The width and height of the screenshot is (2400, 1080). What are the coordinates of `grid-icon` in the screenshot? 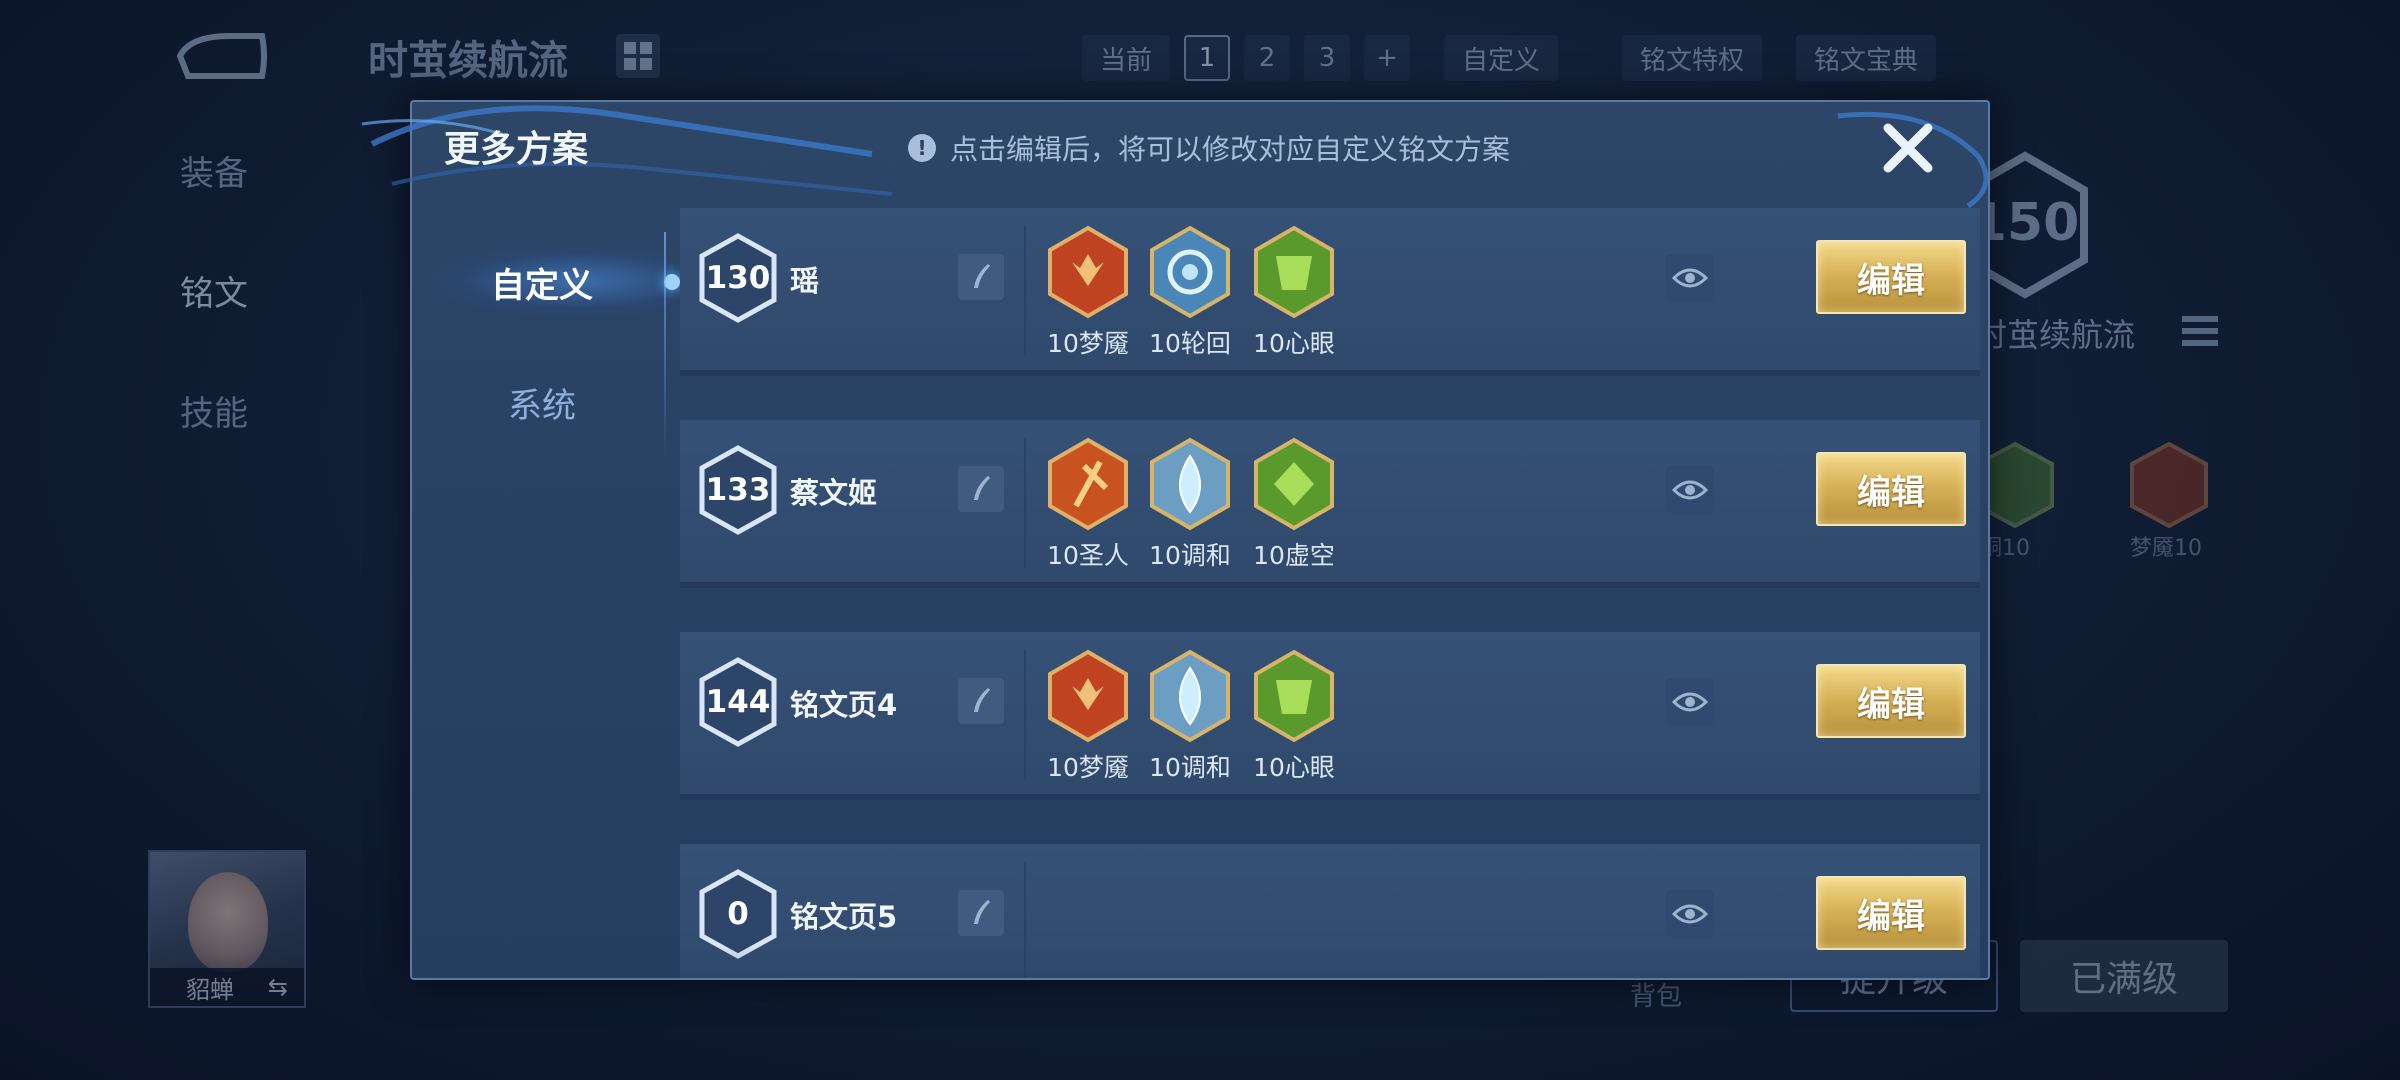 It's located at (638, 56).